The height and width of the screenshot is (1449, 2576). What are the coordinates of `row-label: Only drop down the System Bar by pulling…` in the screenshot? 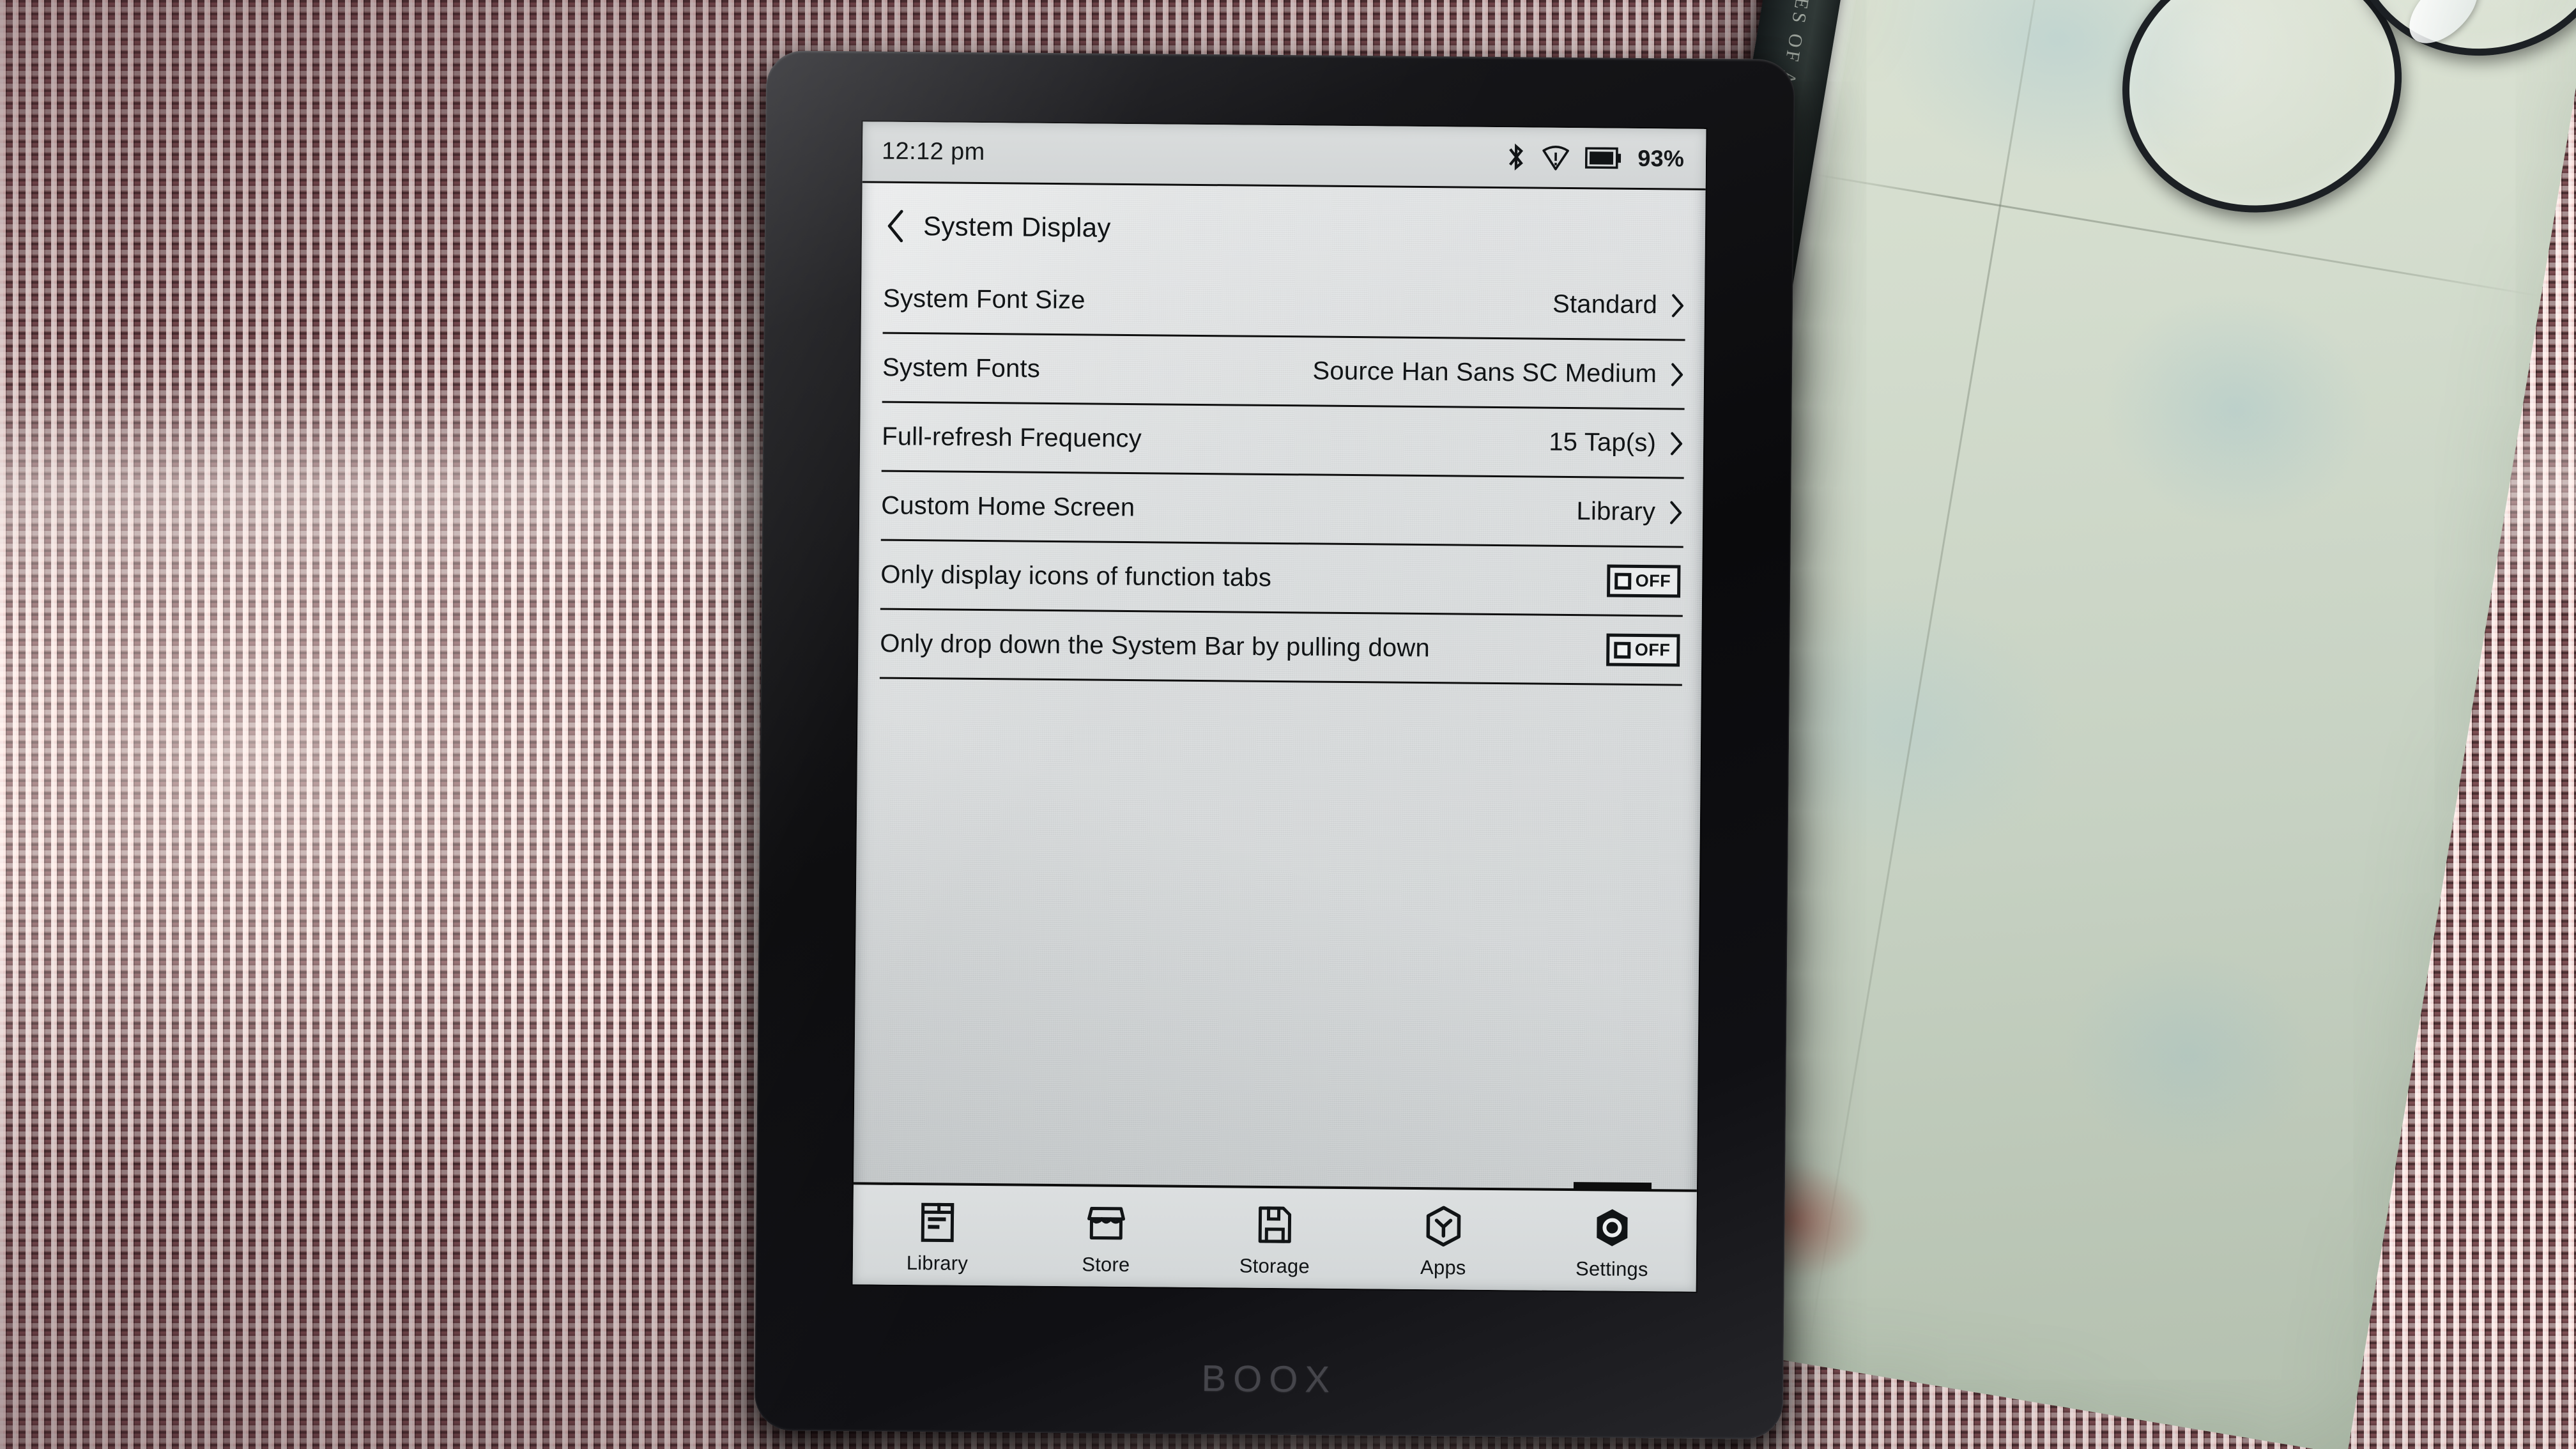 It's located at (1155, 646).